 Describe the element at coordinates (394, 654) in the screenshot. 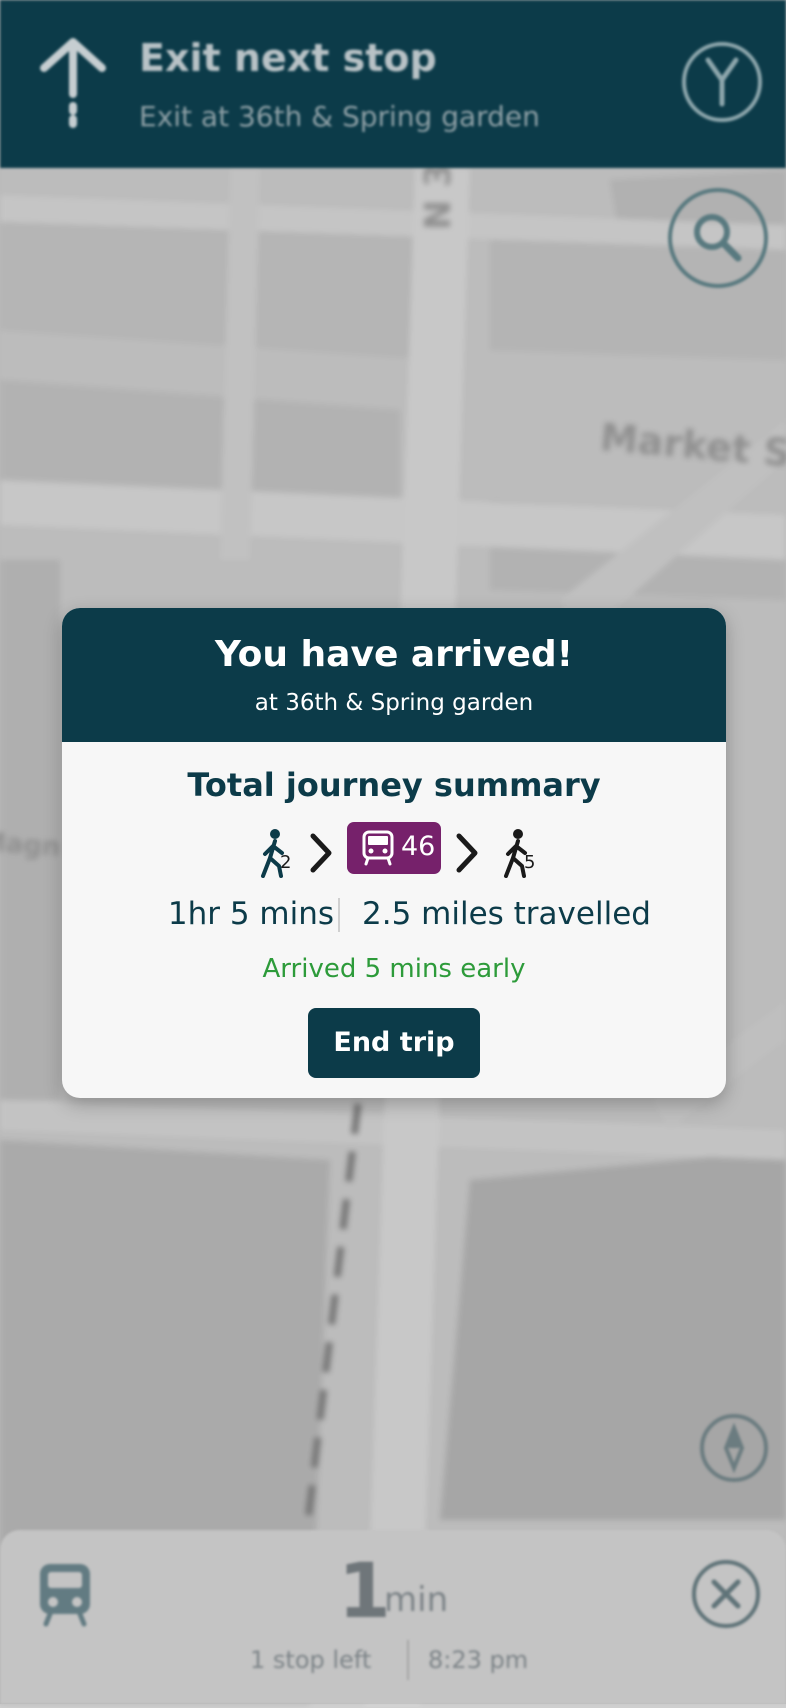

I see `arrival-title: You have arrived!` at that location.